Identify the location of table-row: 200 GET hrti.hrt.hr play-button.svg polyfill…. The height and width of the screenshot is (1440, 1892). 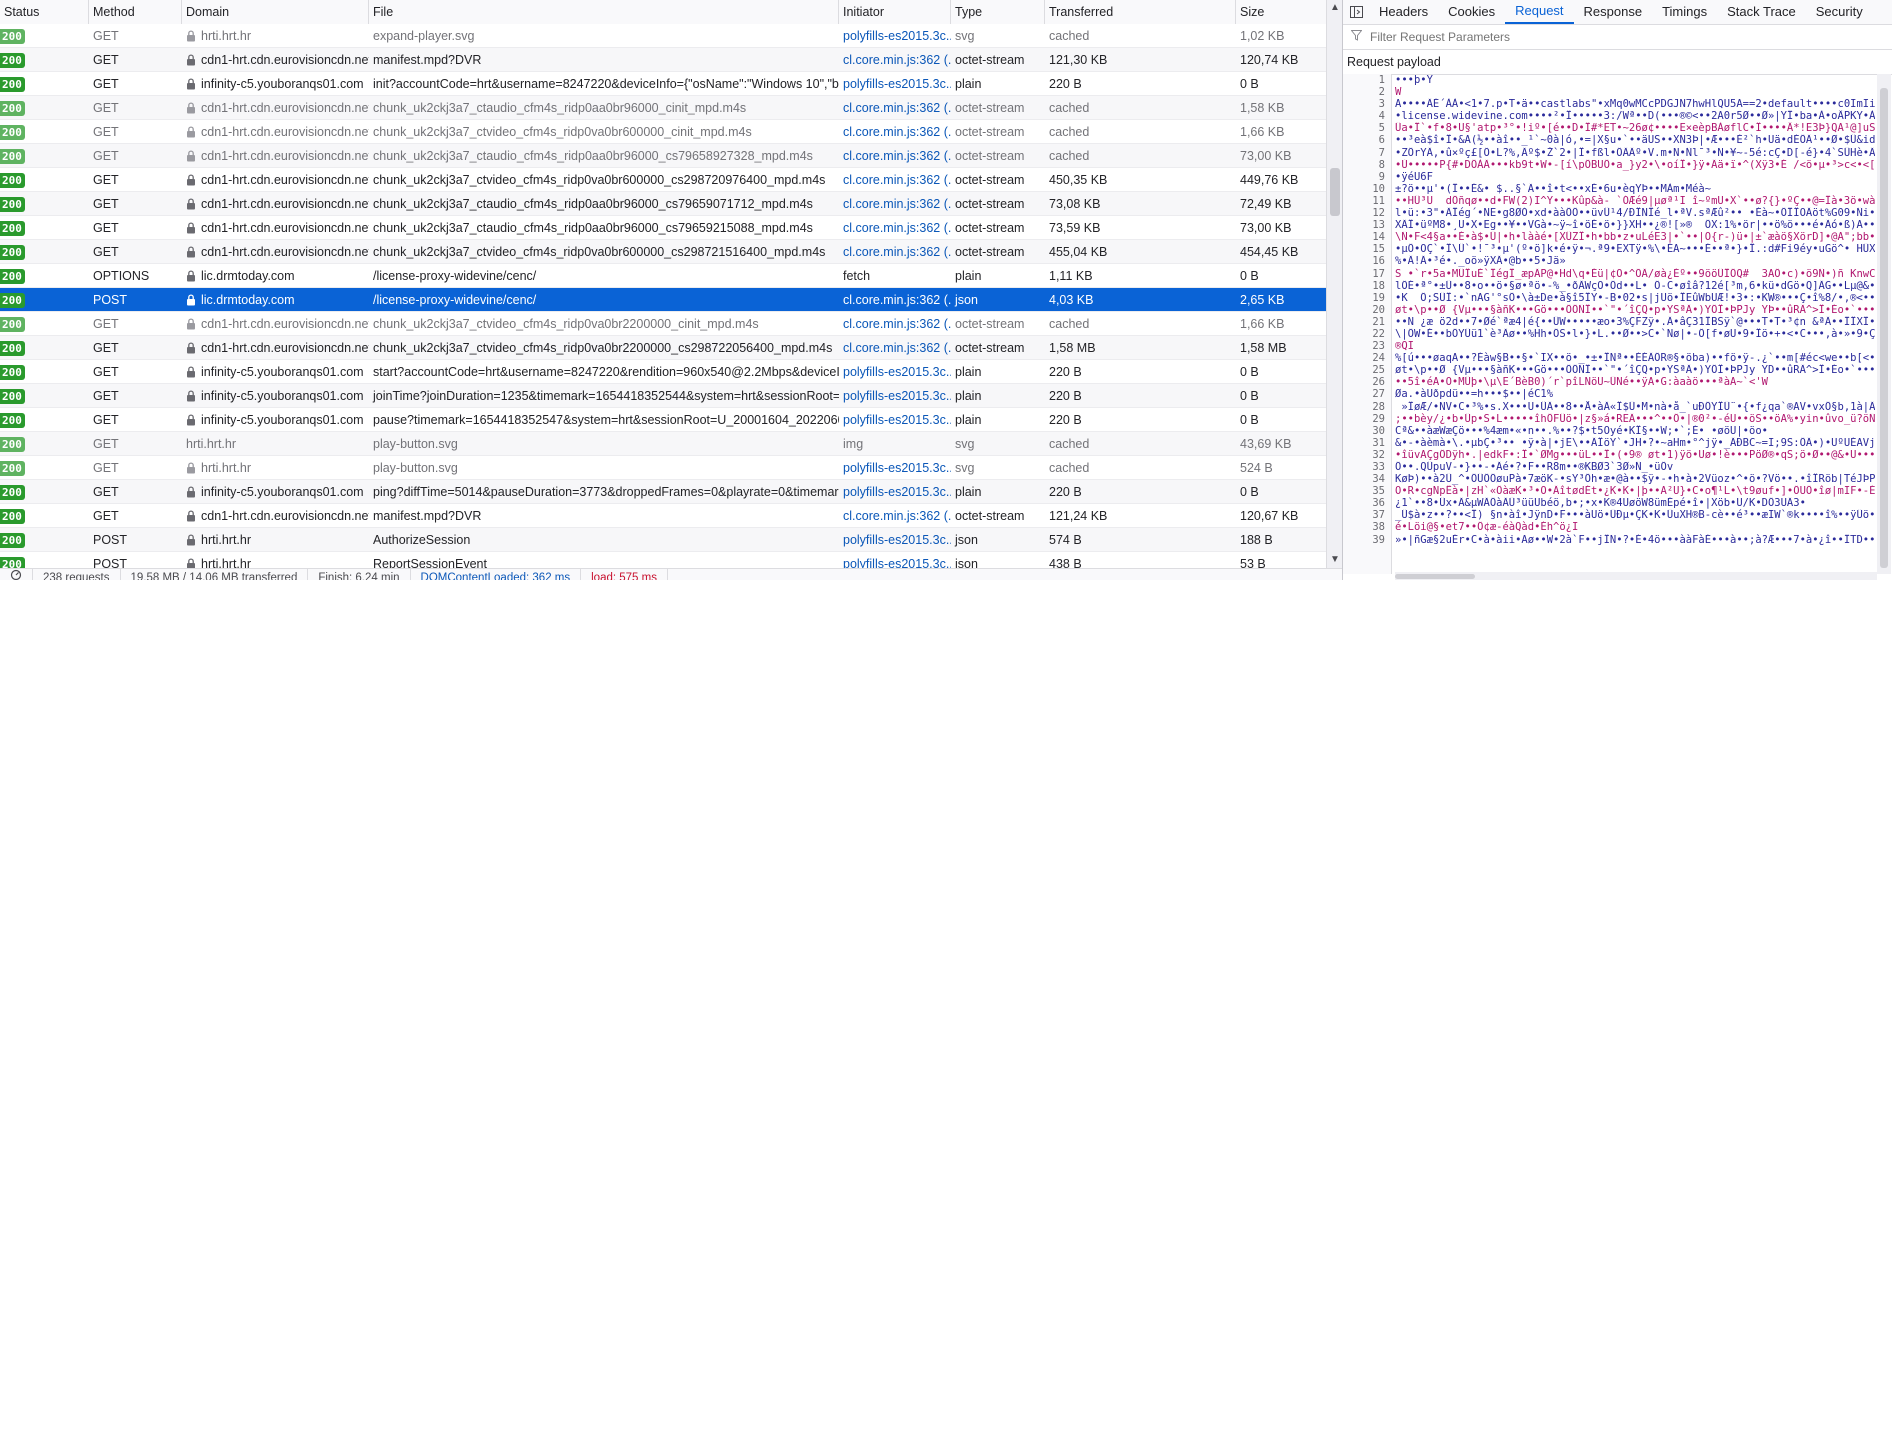
(663, 468).